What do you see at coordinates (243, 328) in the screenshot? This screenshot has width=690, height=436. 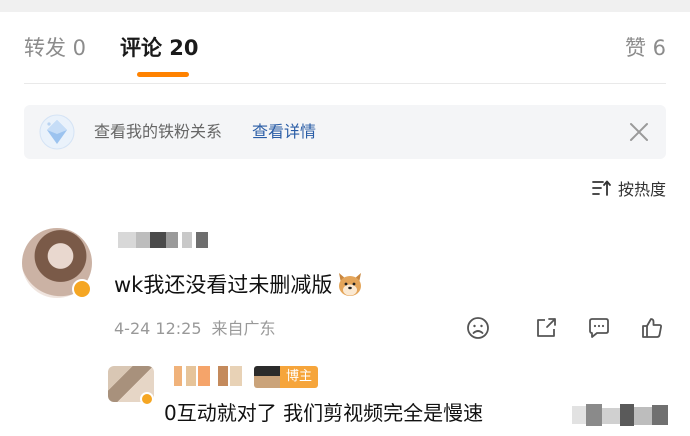 I see `comment-location: 来自广东` at bounding box center [243, 328].